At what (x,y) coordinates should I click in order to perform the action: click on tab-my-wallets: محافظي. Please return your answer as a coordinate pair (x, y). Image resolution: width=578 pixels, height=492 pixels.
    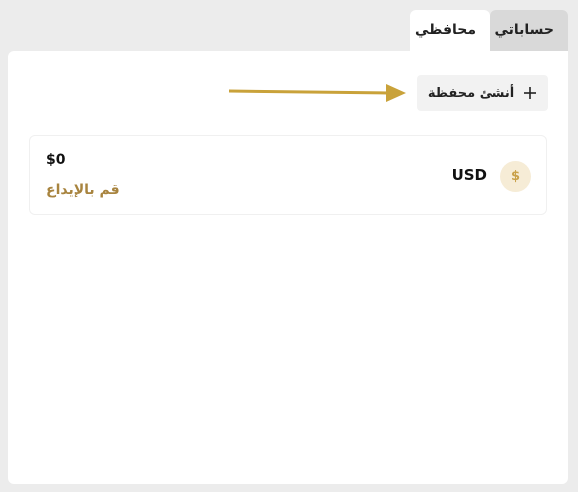
    Looking at the image, I should click on (450, 30).